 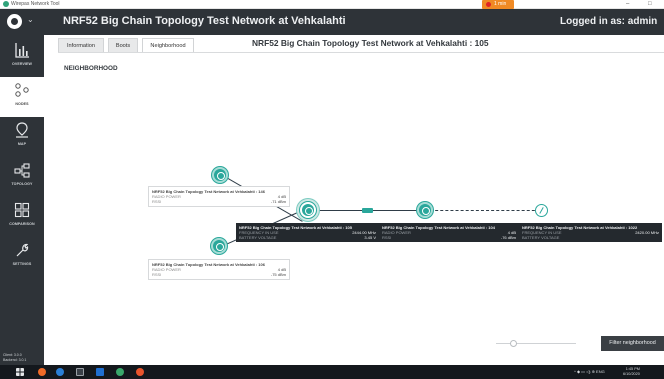 I want to click on zoom-slider, so click(x=536, y=343).